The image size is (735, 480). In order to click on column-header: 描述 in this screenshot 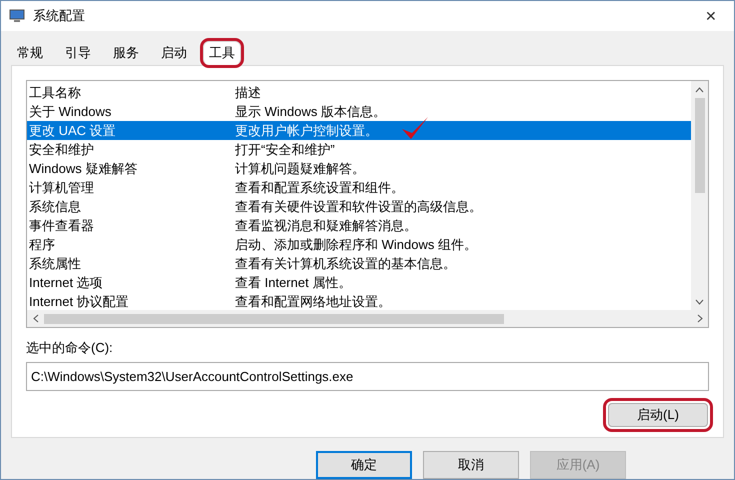, I will do `click(248, 92)`.